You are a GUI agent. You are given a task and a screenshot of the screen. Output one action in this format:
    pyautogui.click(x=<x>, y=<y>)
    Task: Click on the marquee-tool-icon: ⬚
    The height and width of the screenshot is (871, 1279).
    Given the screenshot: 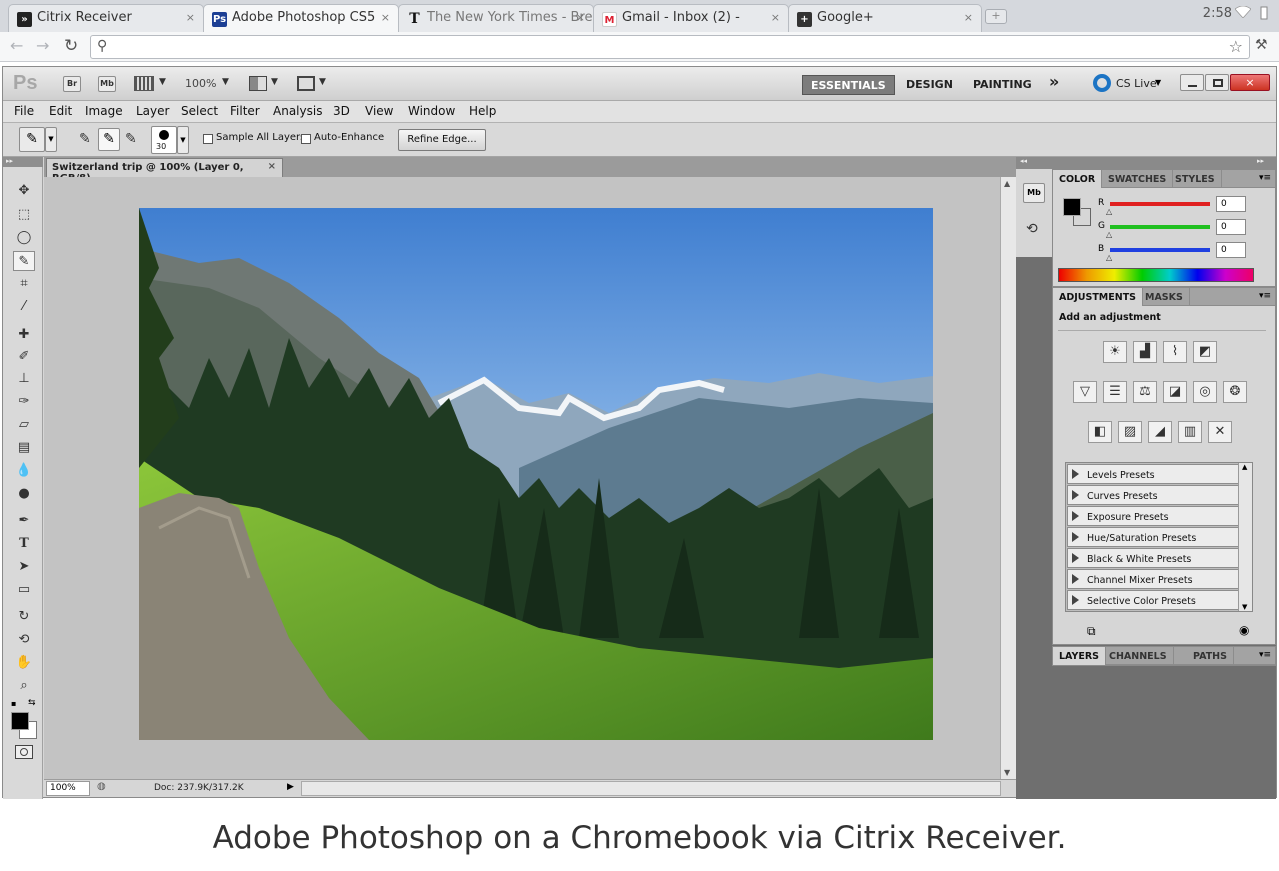 What is the action you would take?
    pyautogui.click(x=24, y=215)
    